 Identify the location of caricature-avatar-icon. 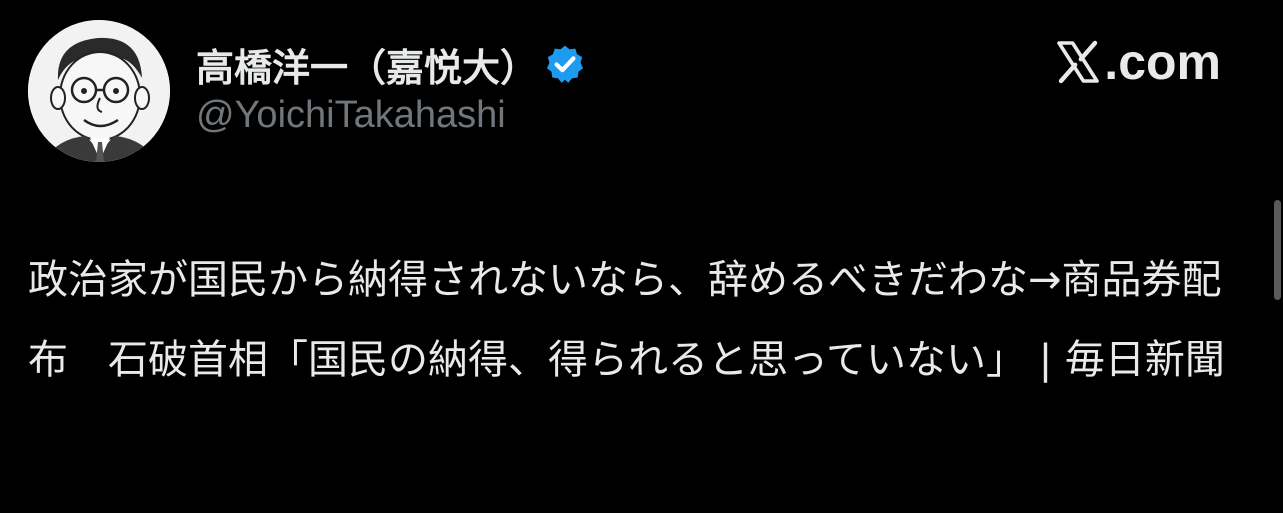
(99, 91).